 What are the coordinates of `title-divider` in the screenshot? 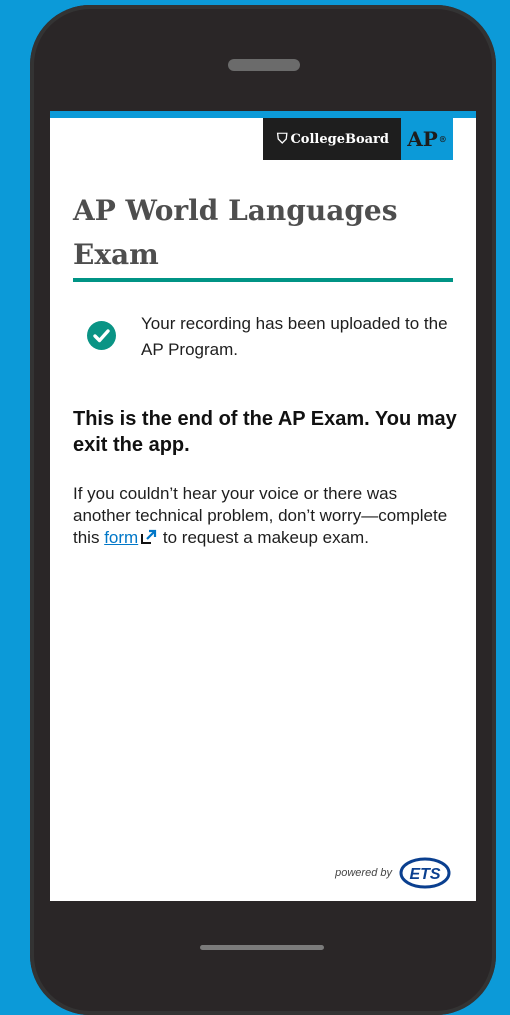 It's located at (263, 280).